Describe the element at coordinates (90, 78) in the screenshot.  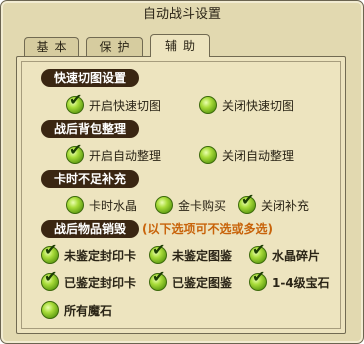
I see `section-header-fast-switch: 快速切图设置` at that location.